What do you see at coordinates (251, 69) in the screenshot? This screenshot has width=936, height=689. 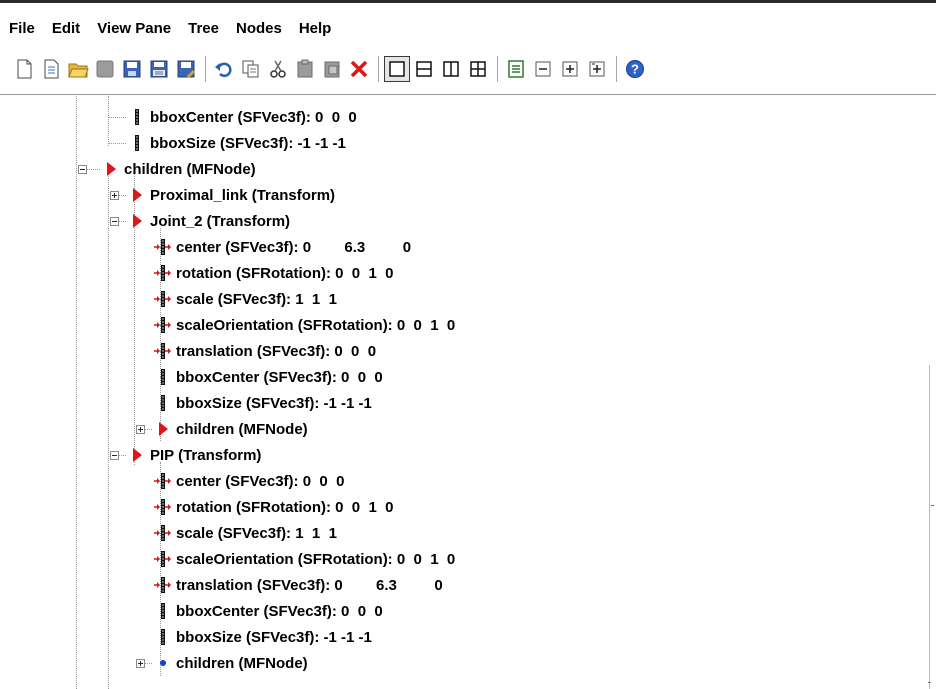 I see `copy-icon` at bounding box center [251, 69].